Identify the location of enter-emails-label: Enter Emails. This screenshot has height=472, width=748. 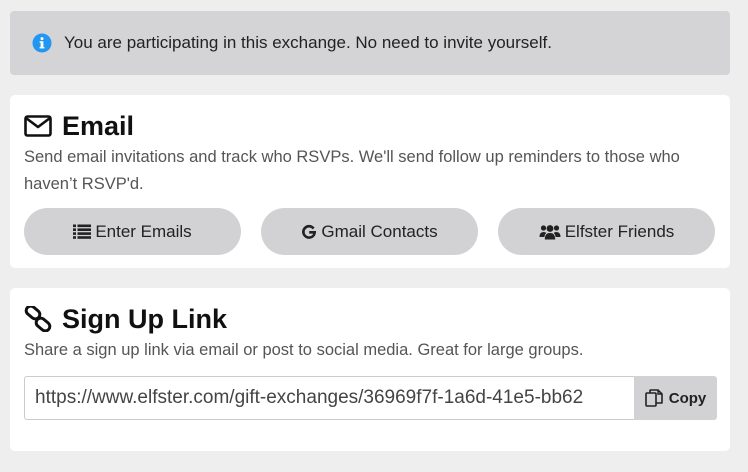
(143, 231).